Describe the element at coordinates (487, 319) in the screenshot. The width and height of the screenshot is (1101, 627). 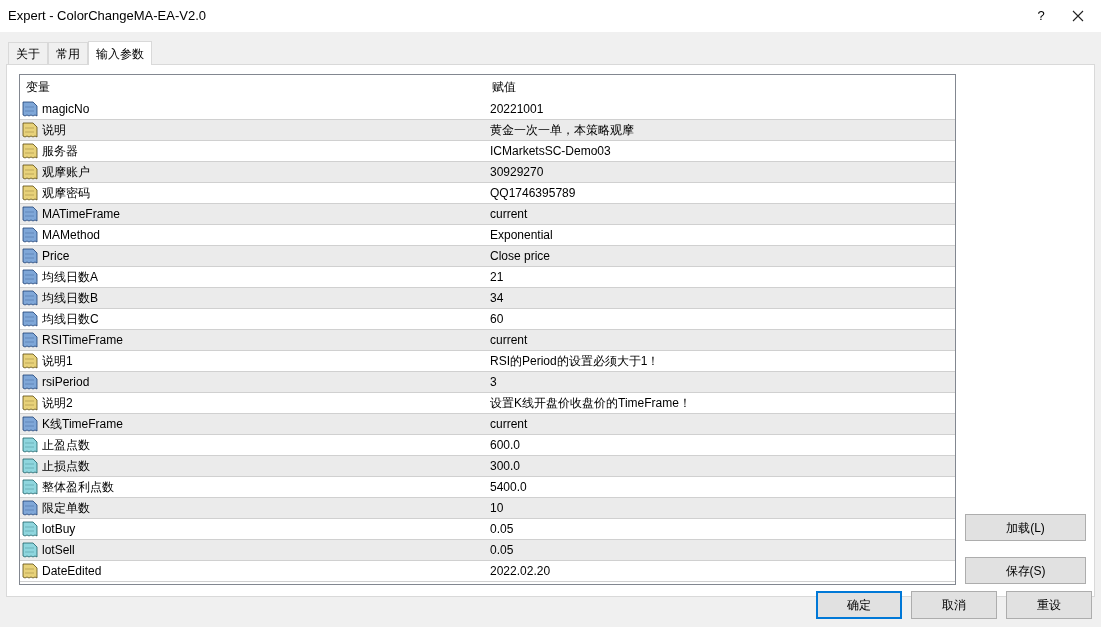
I see `table-row: 均线日数C 60` at that location.